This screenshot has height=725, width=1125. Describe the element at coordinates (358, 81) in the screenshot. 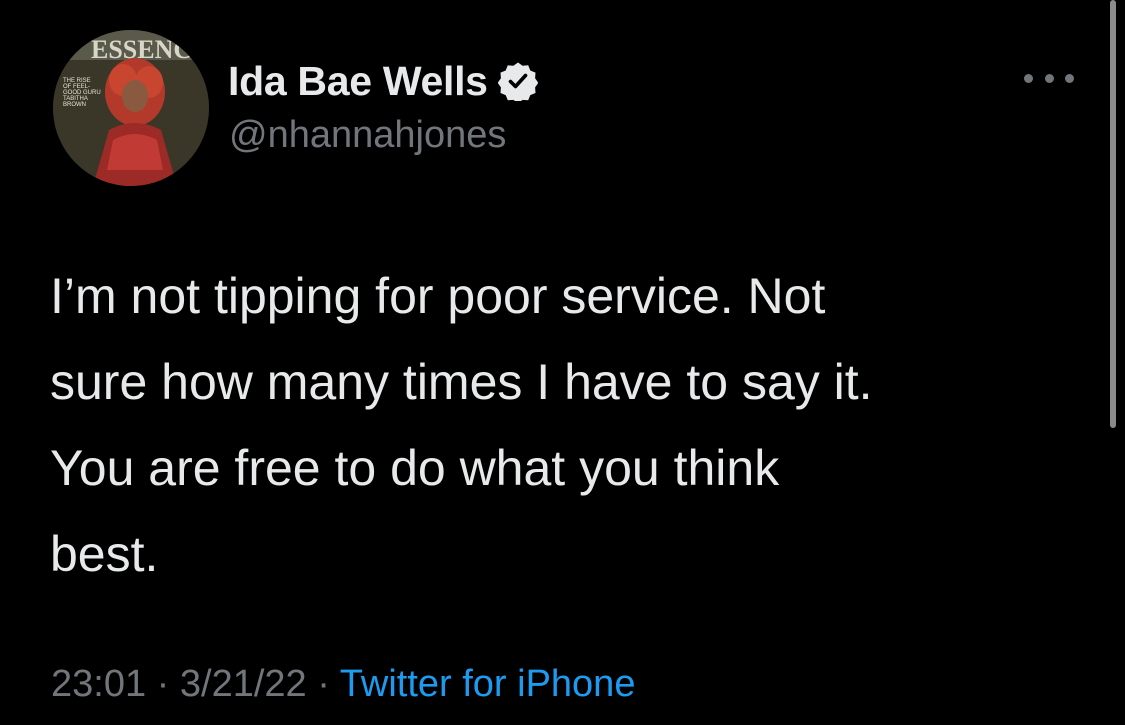

I see `author-display-name: Ida Bae Wells` at that location.